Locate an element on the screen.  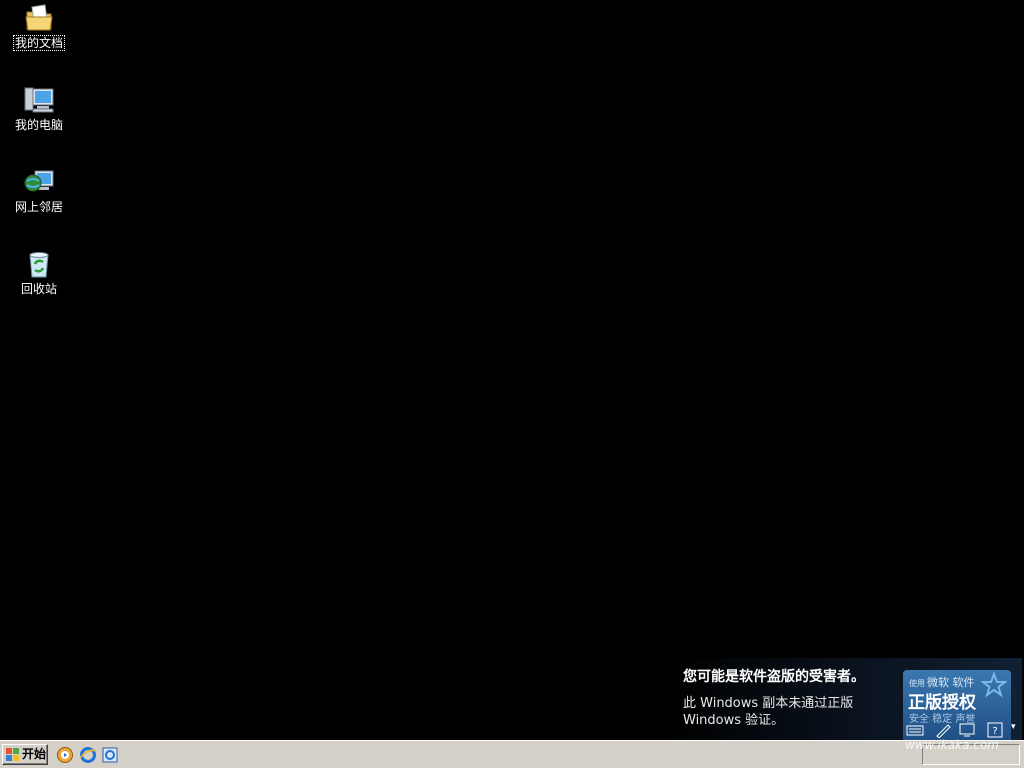
computer-icon is located at coordinates (39, 100).